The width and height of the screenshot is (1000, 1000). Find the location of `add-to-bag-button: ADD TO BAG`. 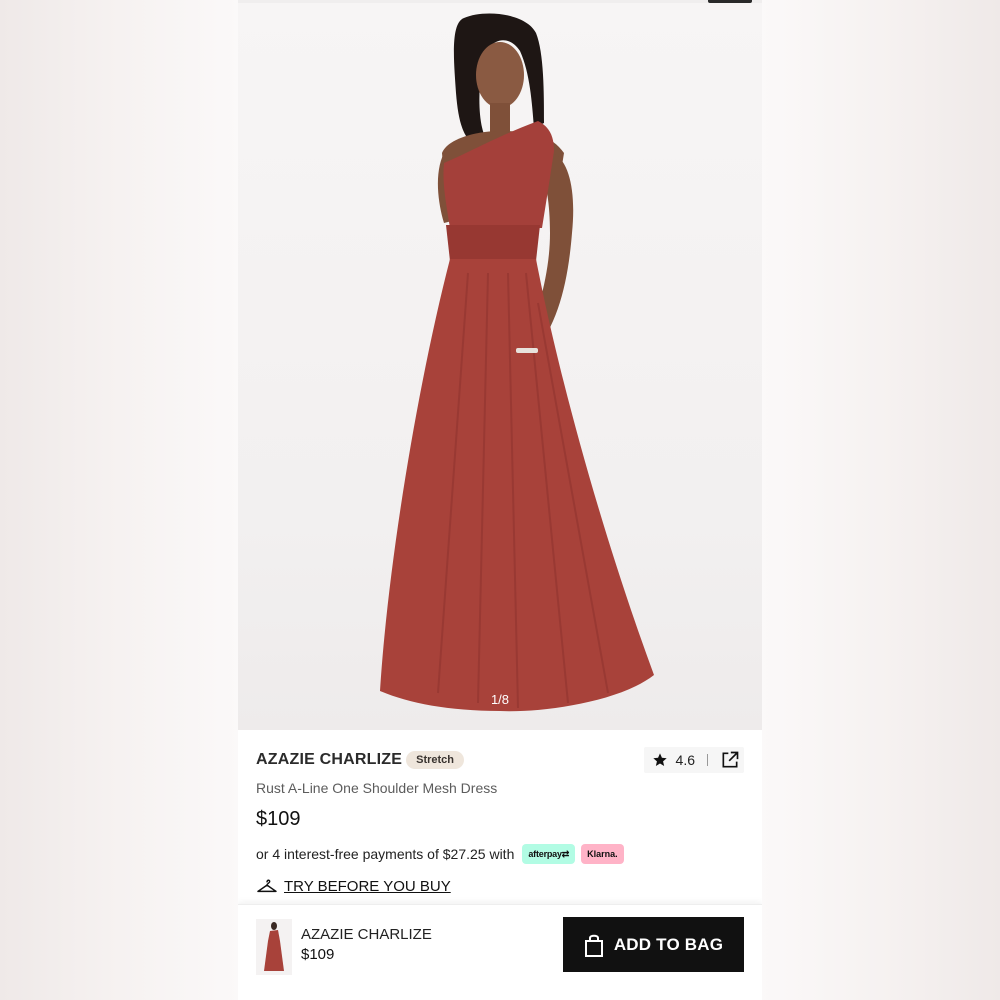

add-to-bag-button: ADD TO BAG is located at coordinates (653, 944).